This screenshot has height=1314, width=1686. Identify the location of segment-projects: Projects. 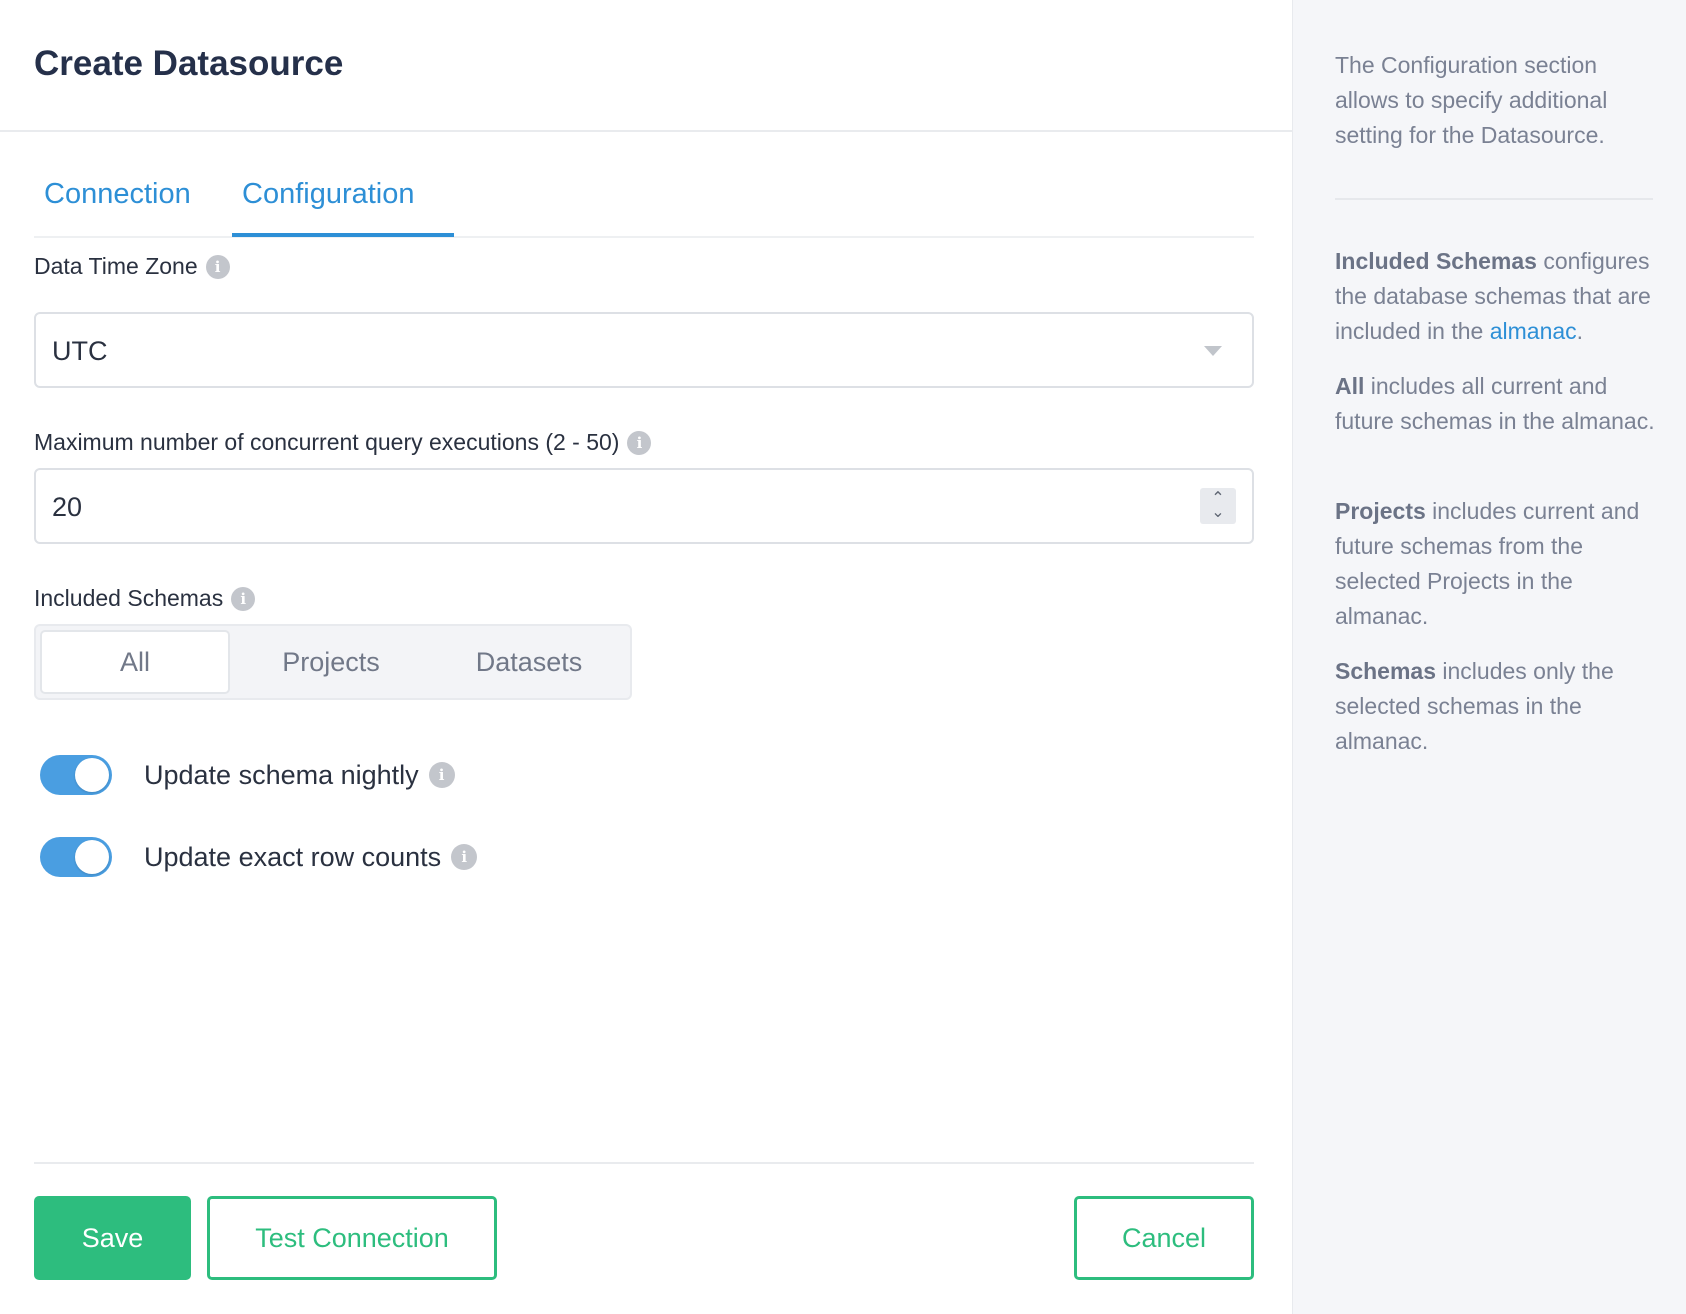
(331, 662).